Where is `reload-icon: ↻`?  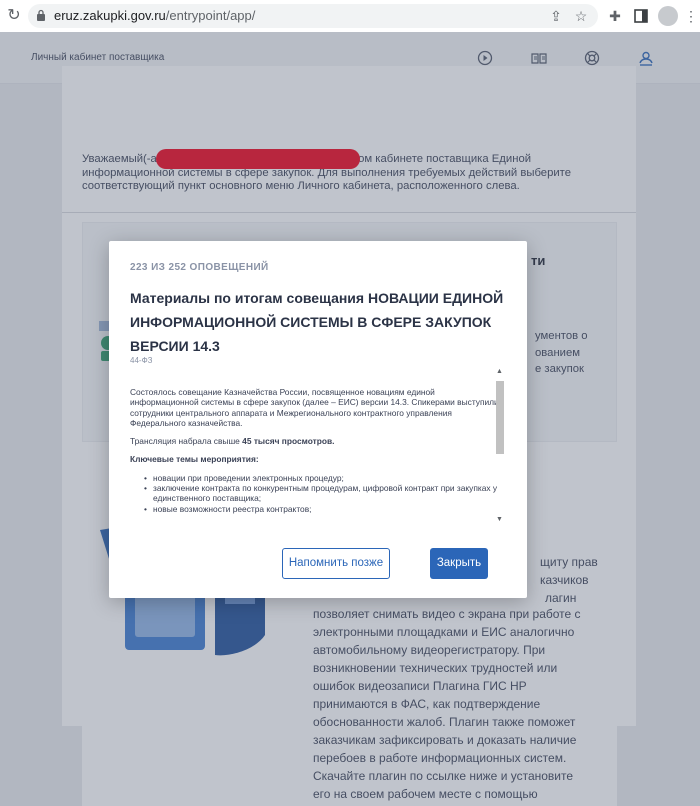 reload-icon: ↻ is located at coordinates (14, 16).